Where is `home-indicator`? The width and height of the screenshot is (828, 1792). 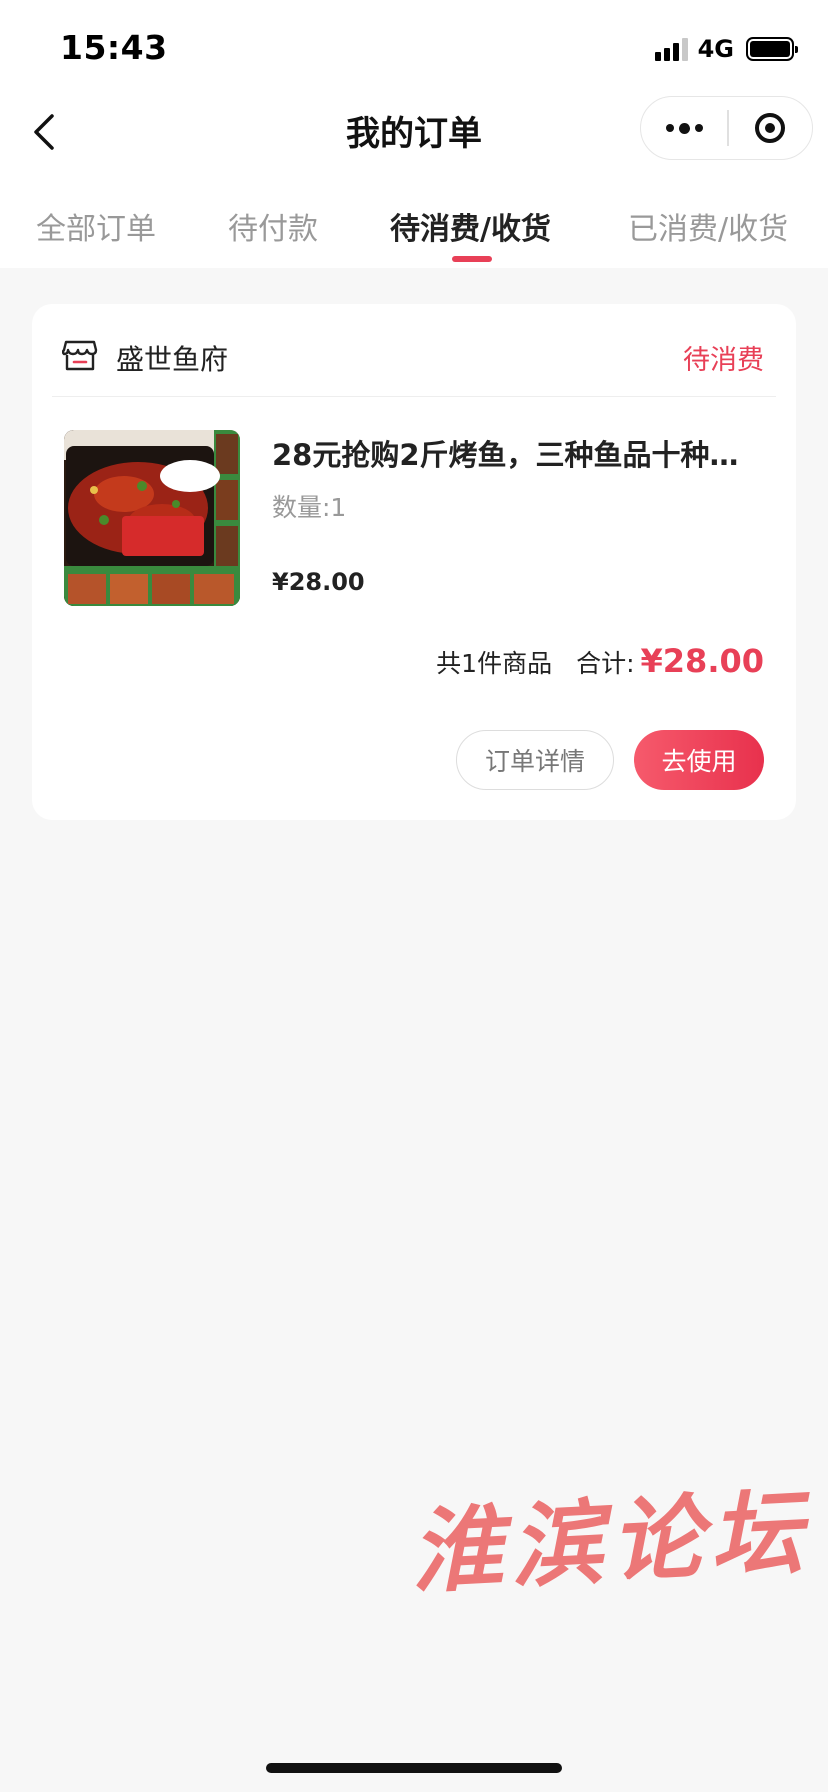 home-indicator is located at coordinates (414, 1768).